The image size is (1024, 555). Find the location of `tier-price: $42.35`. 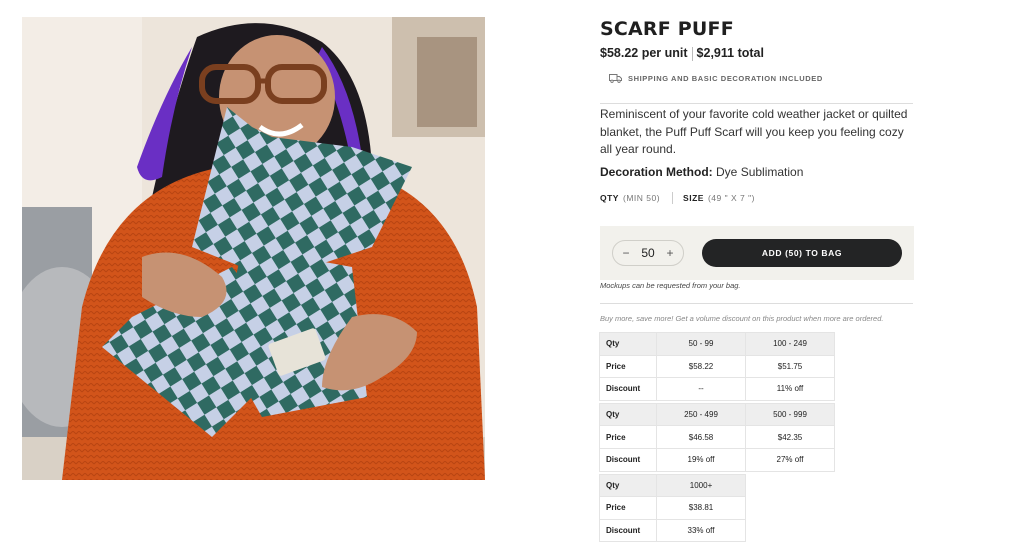

tier-price: $42.35 is located at coordinates (790, 437).